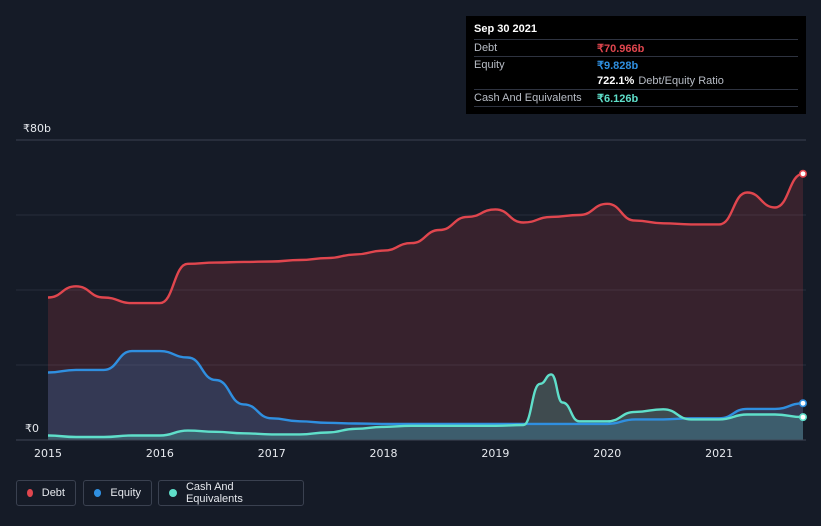  Describe the element at coordinates (125, 493) in the screenshot. I see `legend-equity-label: Equity` at that location.